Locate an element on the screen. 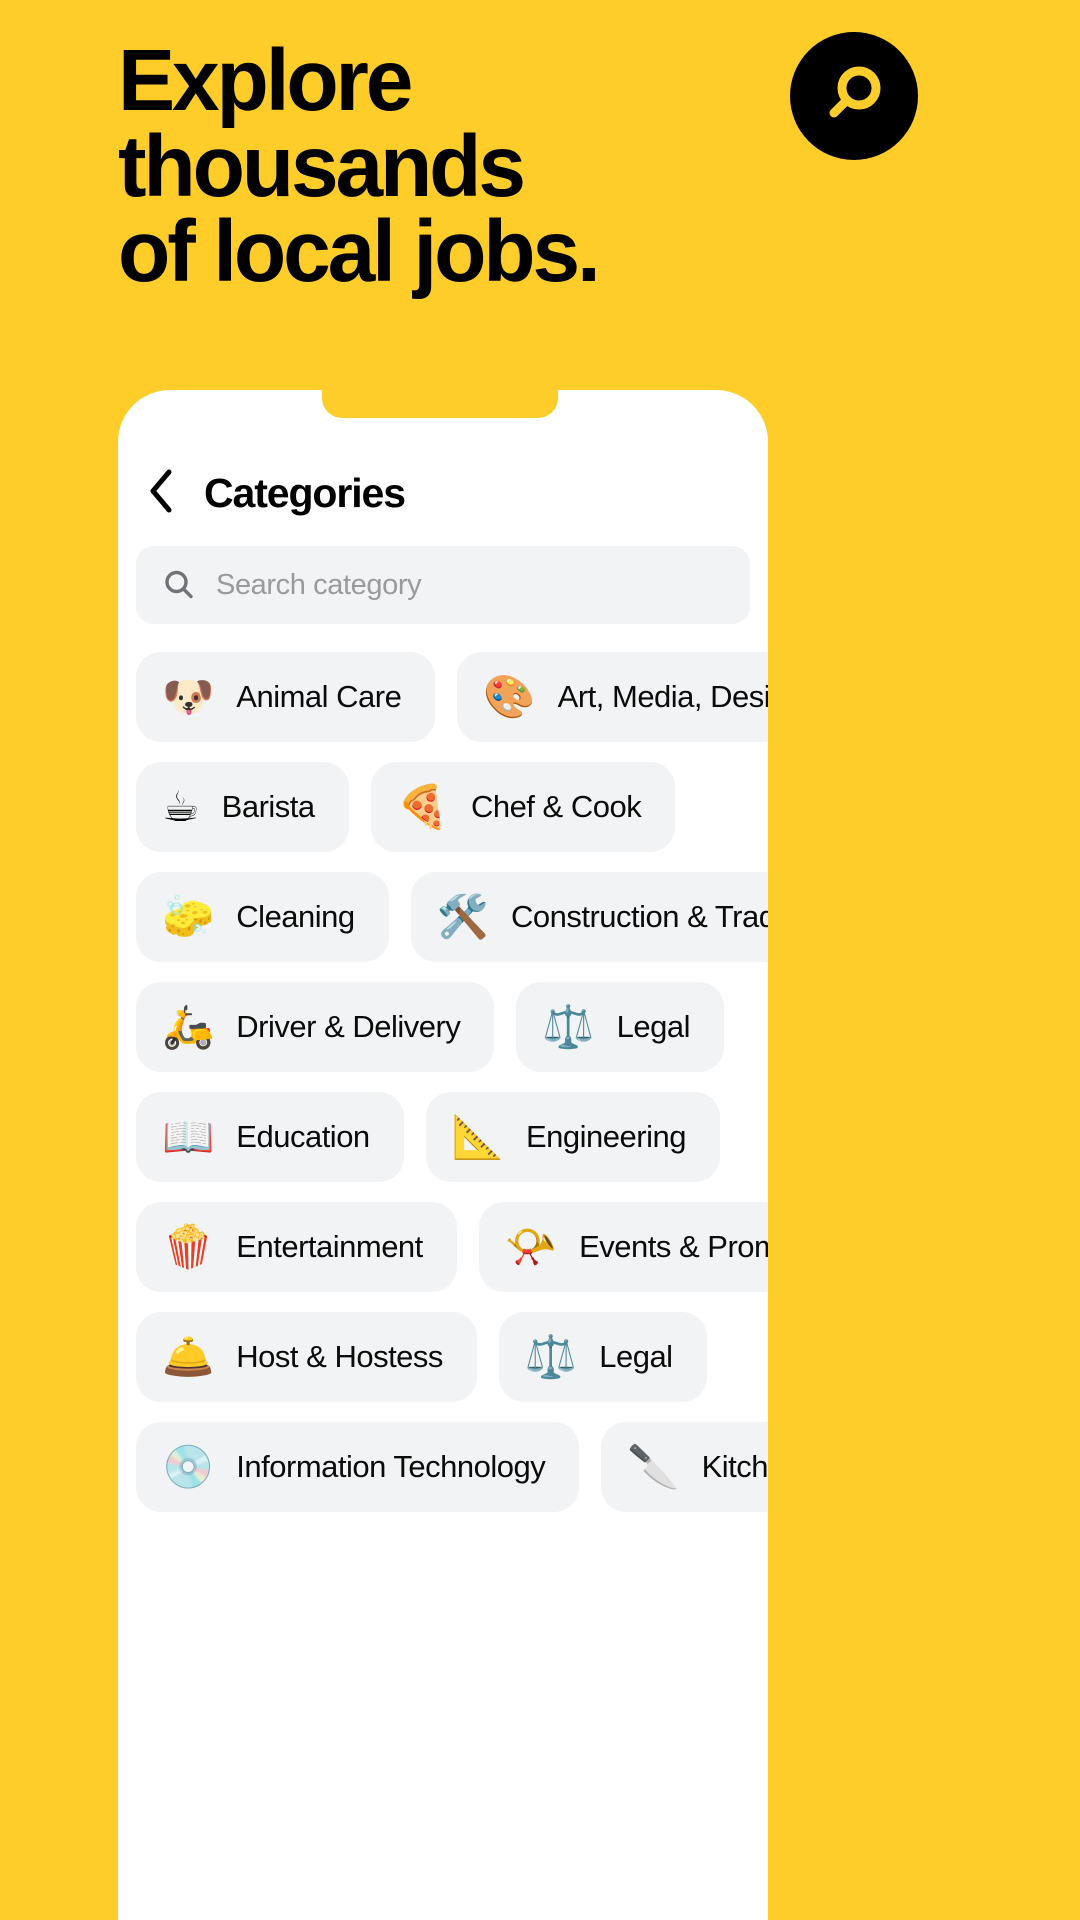 The image size is (1080, 1920). category-chip-row: ☕ Barista 🍕 Chef & Cook is located at coordinates (452, 807).